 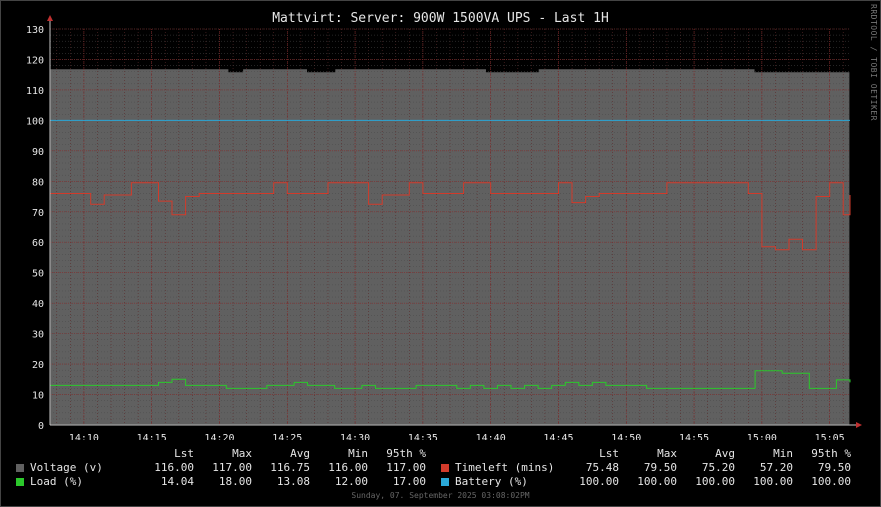 I want to click on x-tick-label: 15:05, so click(x=830, y=436).